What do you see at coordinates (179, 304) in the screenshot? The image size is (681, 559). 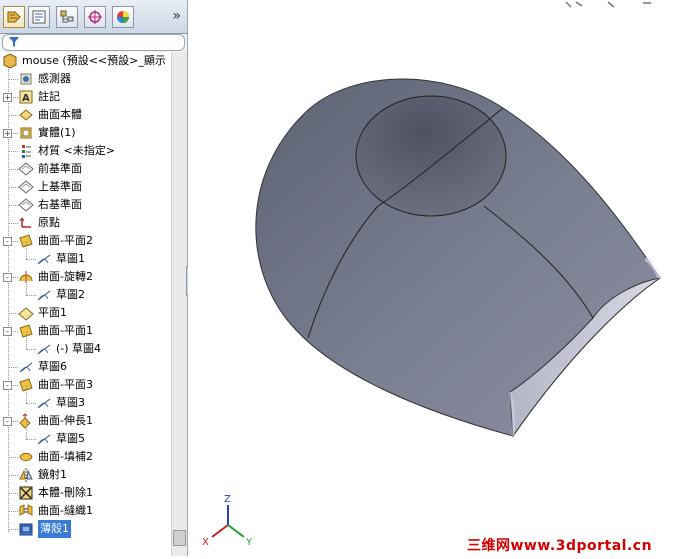 I see `tree-scrollbar` at bounding box center [179, 304].